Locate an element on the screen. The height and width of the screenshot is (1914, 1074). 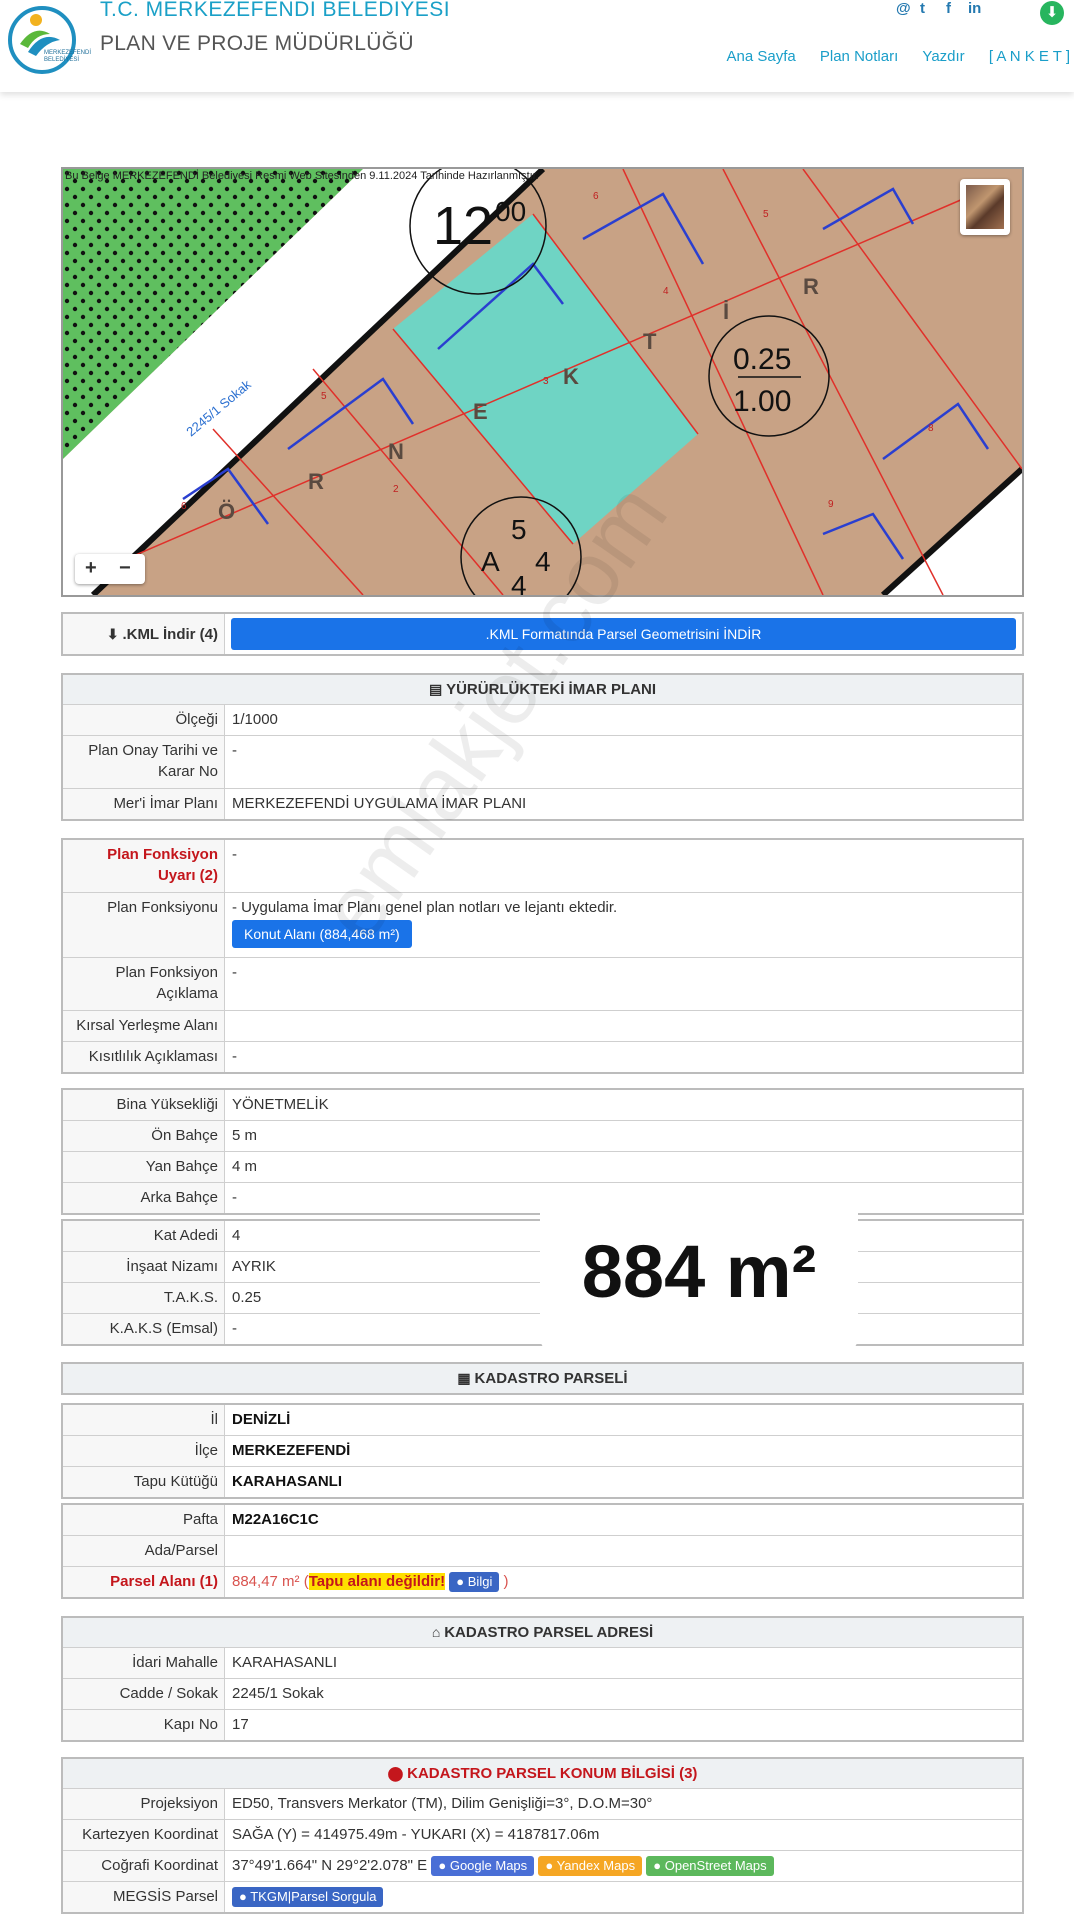
satellite-layer-icon is located at coordinates (985, 207).